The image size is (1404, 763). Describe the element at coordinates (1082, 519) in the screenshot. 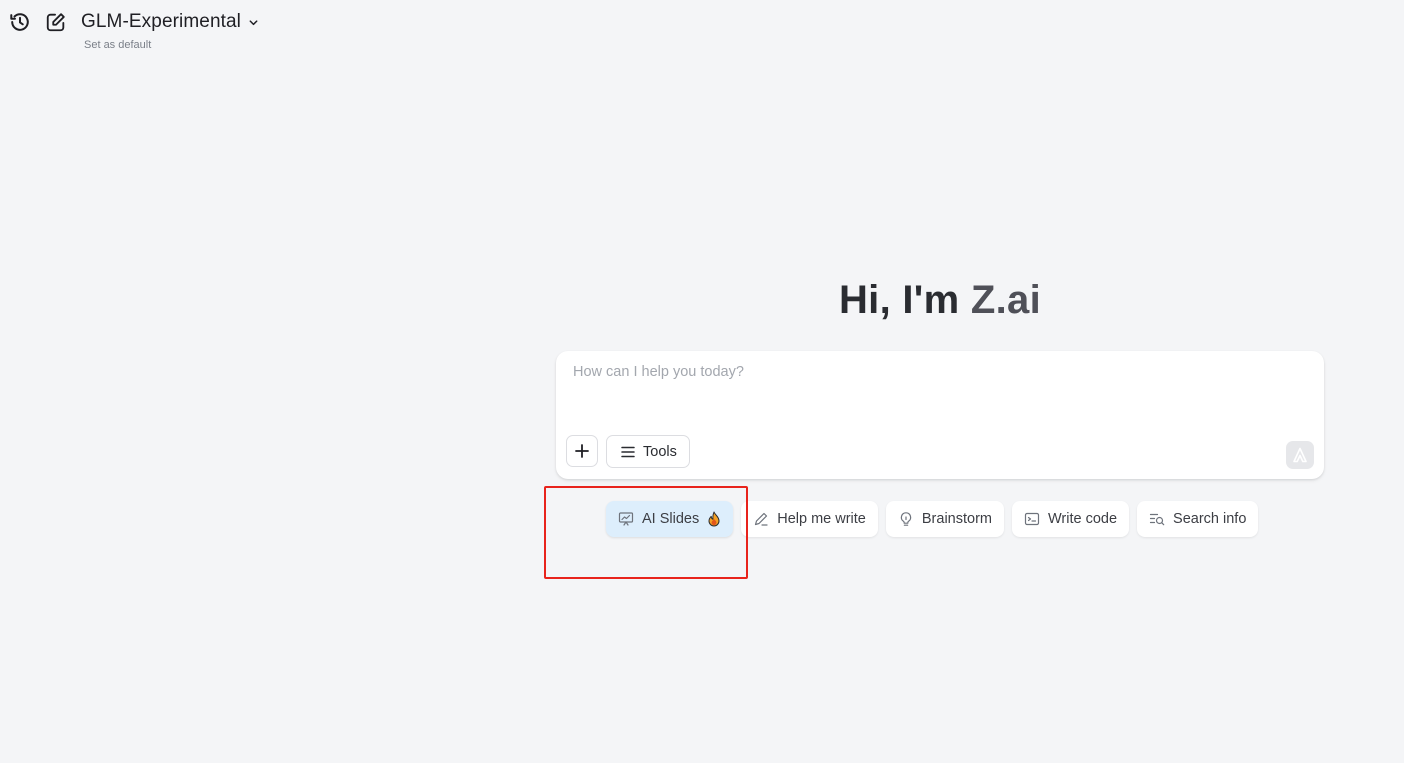

I see `suggestion-label: Write code` at that location.